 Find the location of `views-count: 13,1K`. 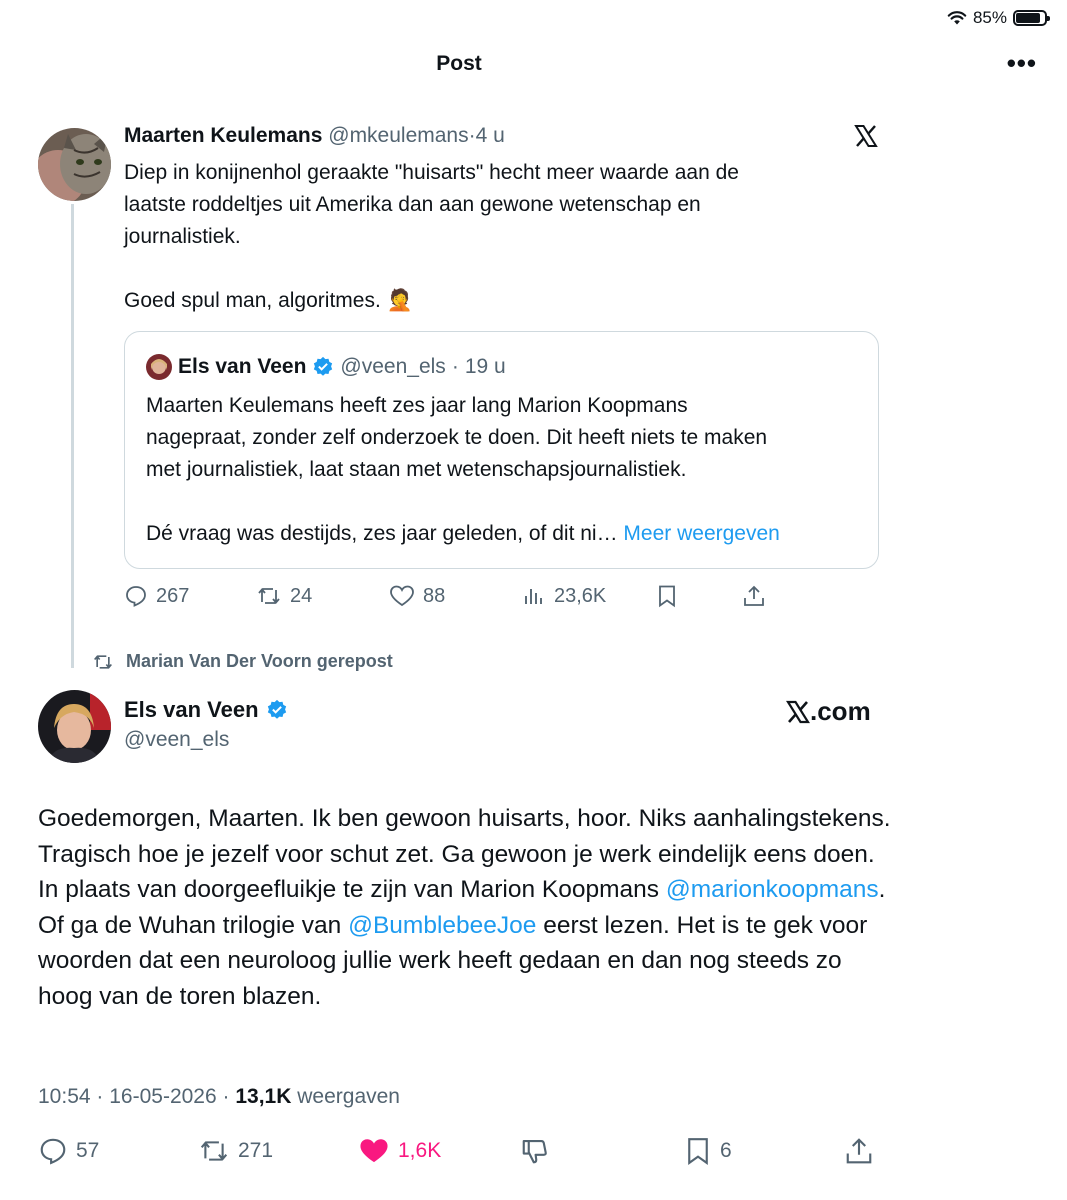

views-count: 13,1K is located at coordinates (263, 1096).